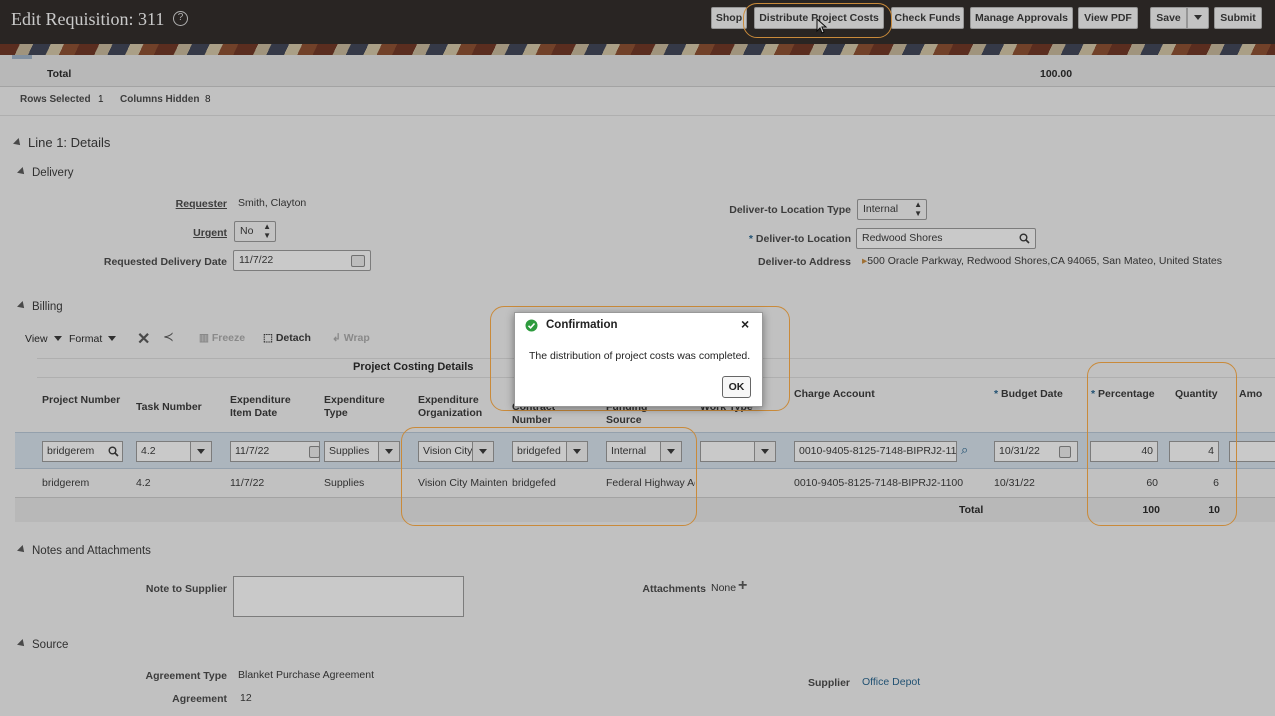  Describe the element at coordinates (964, 450) in the screenshot. I see `account-lookup-icon: ⌕` at that location.